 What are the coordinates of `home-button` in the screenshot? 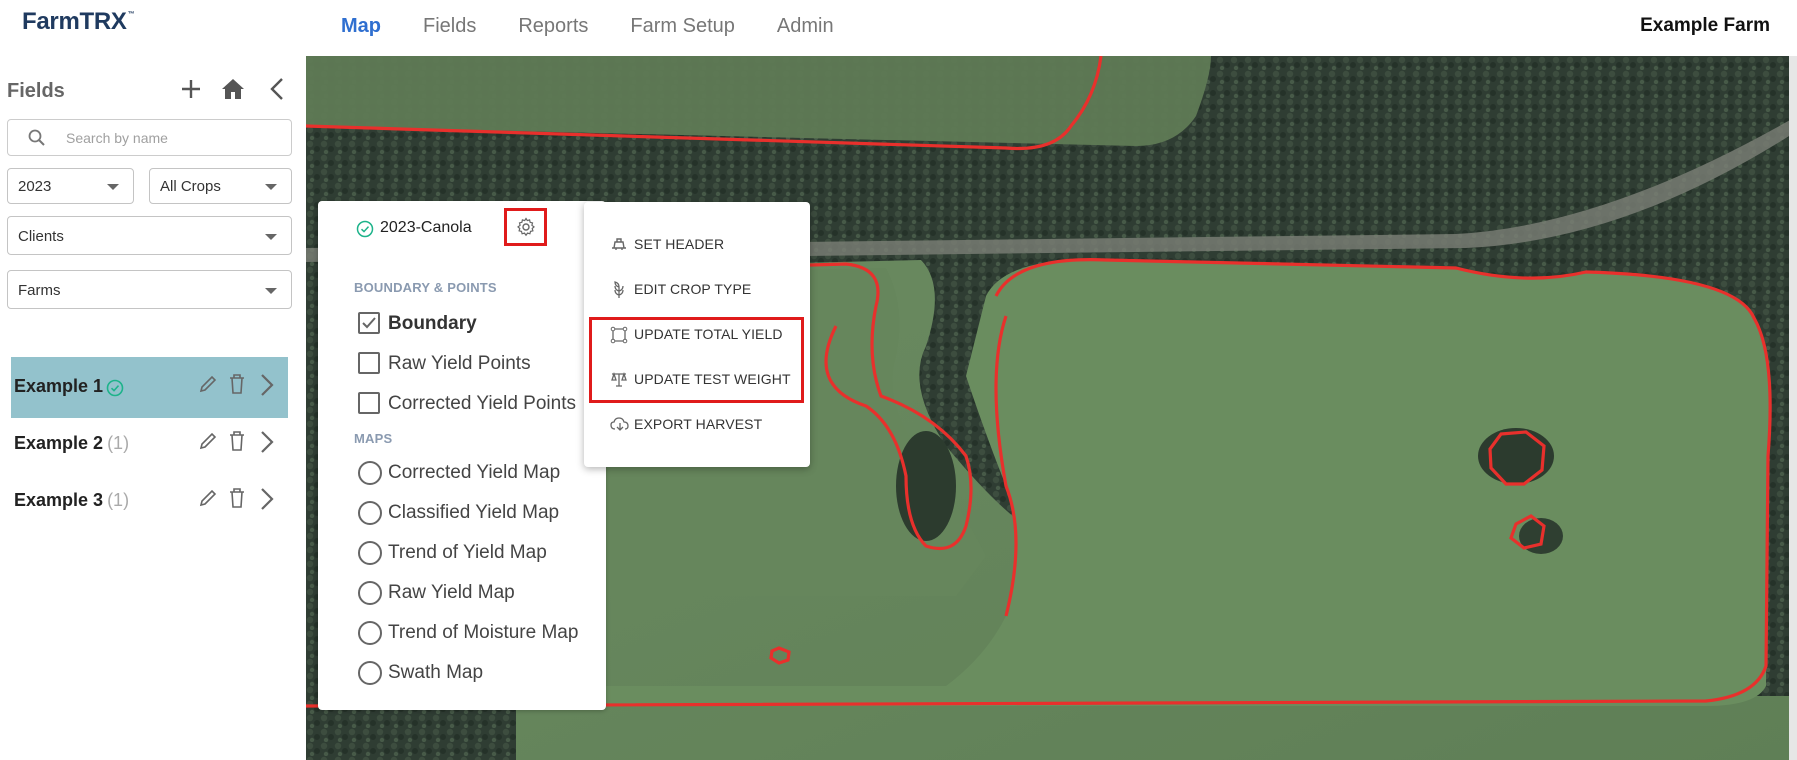 It's located at (233, 89).